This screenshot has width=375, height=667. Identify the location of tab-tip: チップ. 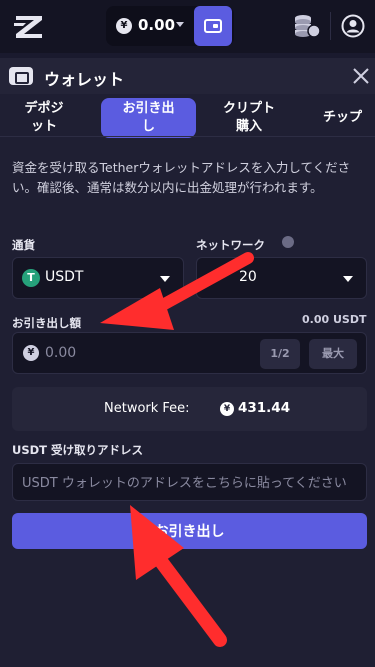
(349, 118).